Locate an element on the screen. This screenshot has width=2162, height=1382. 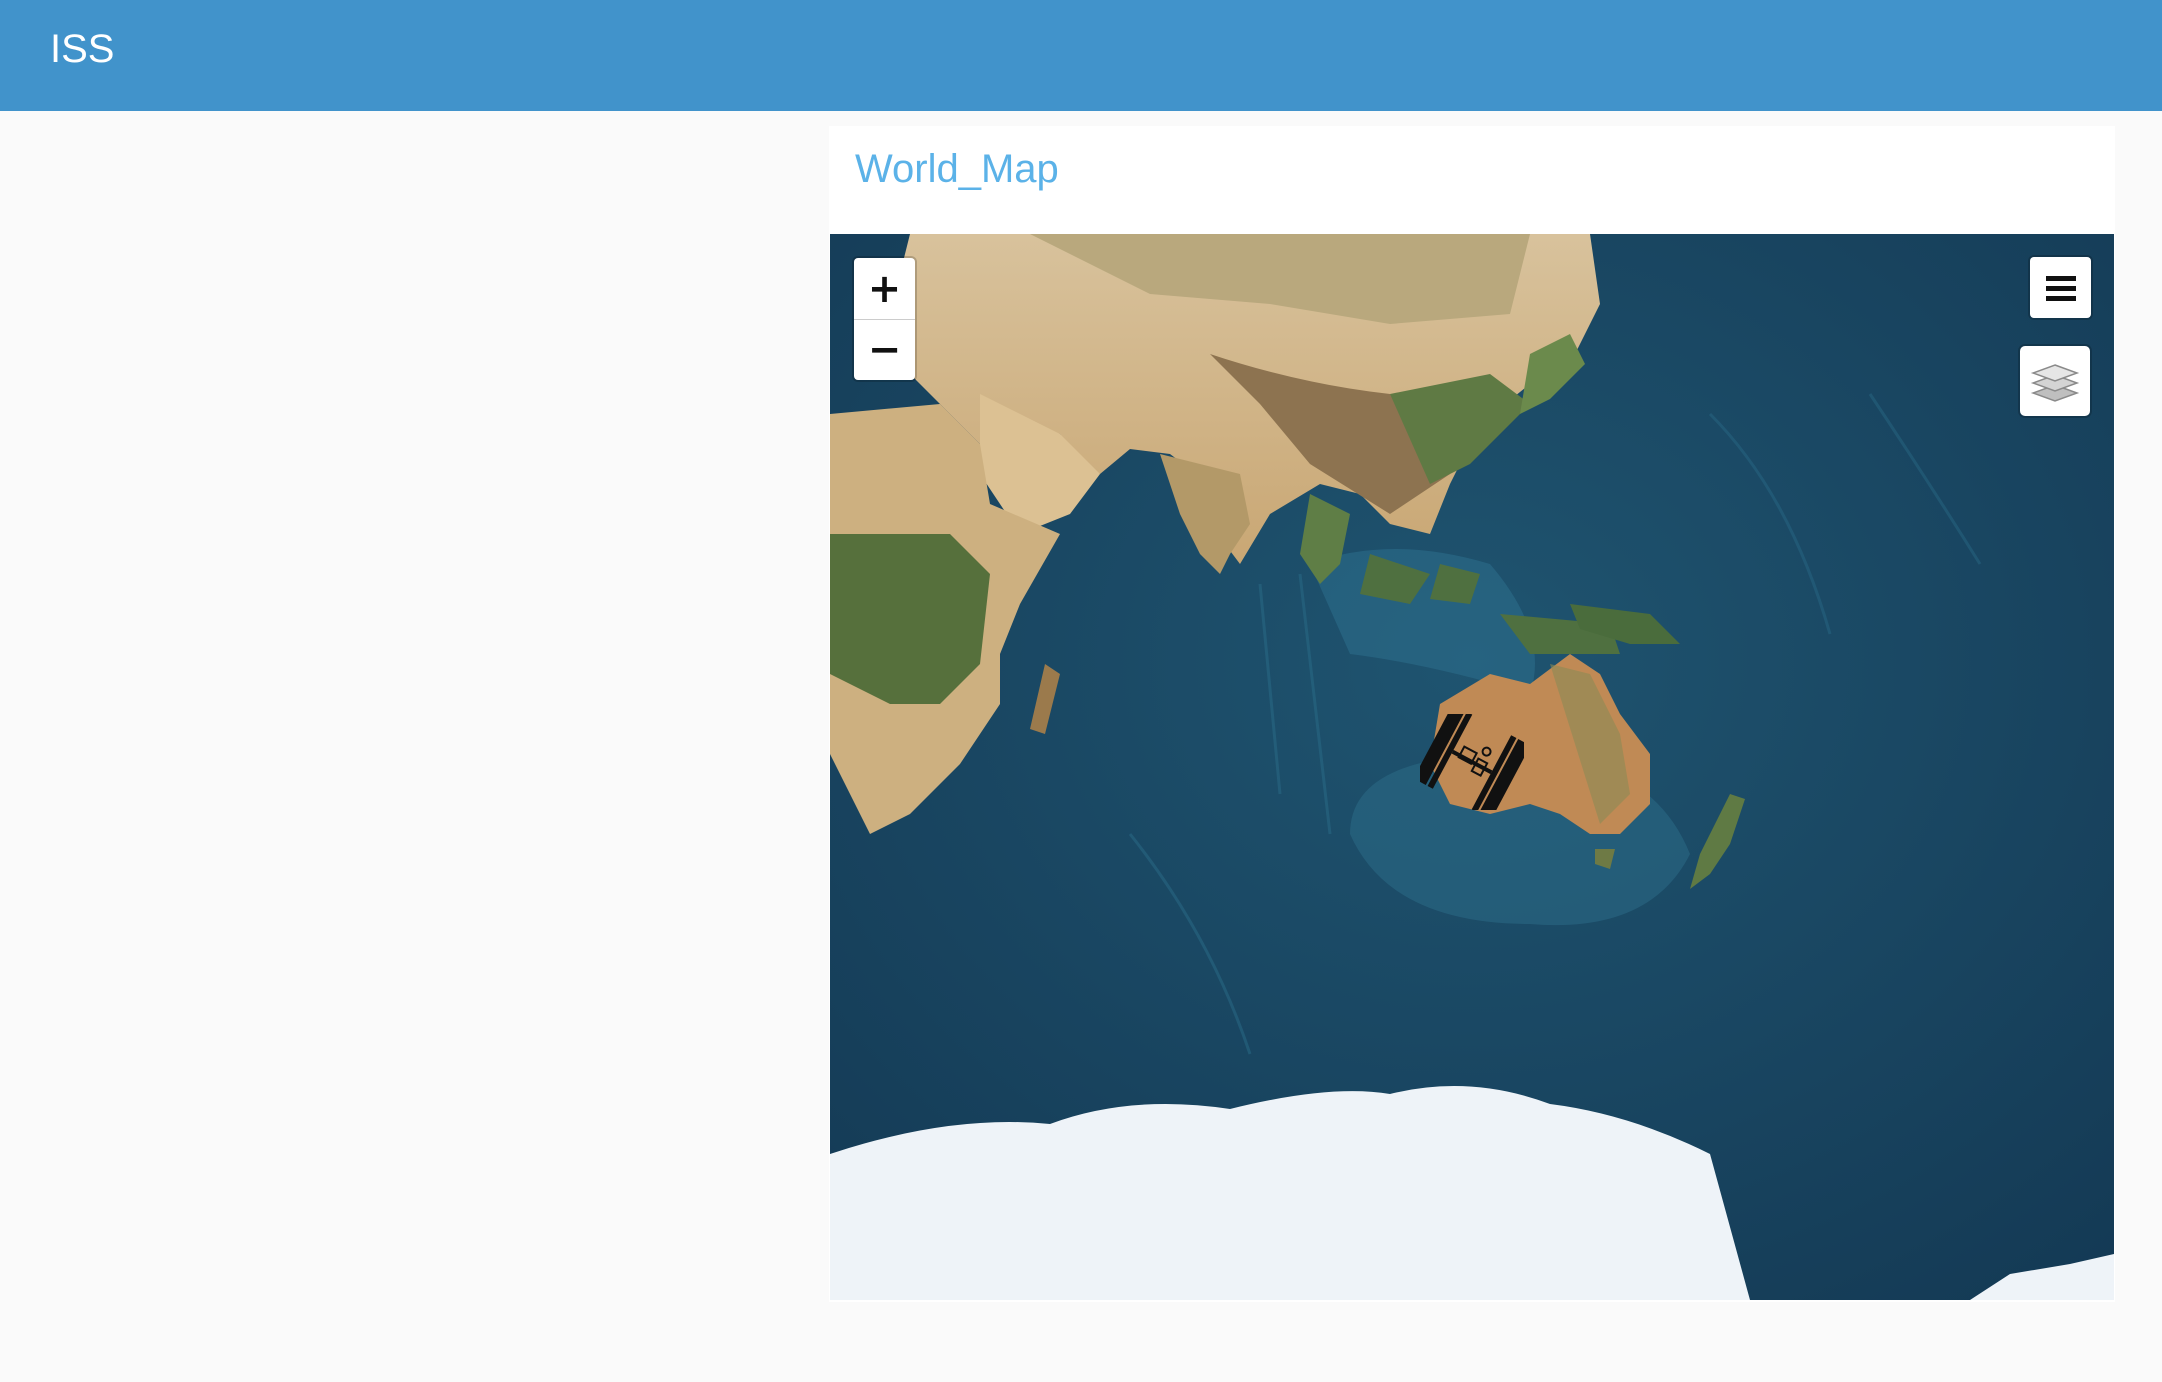
zoom-control: + − is located at coordinates (884, 319).